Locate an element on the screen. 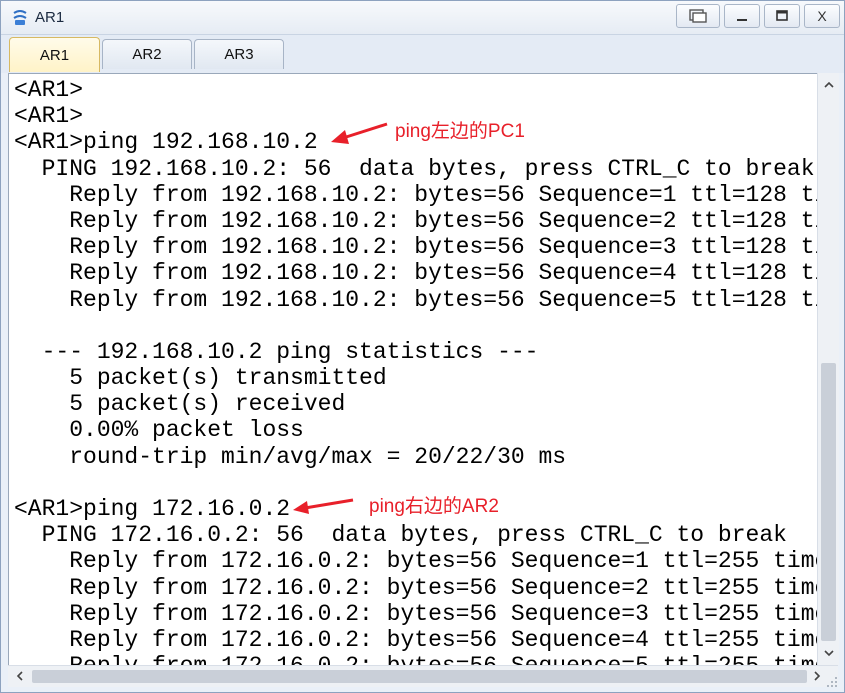 Image resolution: width=845 pixels, height=693 pixels. chevron-down-icon is located at coordinates (828, 653).